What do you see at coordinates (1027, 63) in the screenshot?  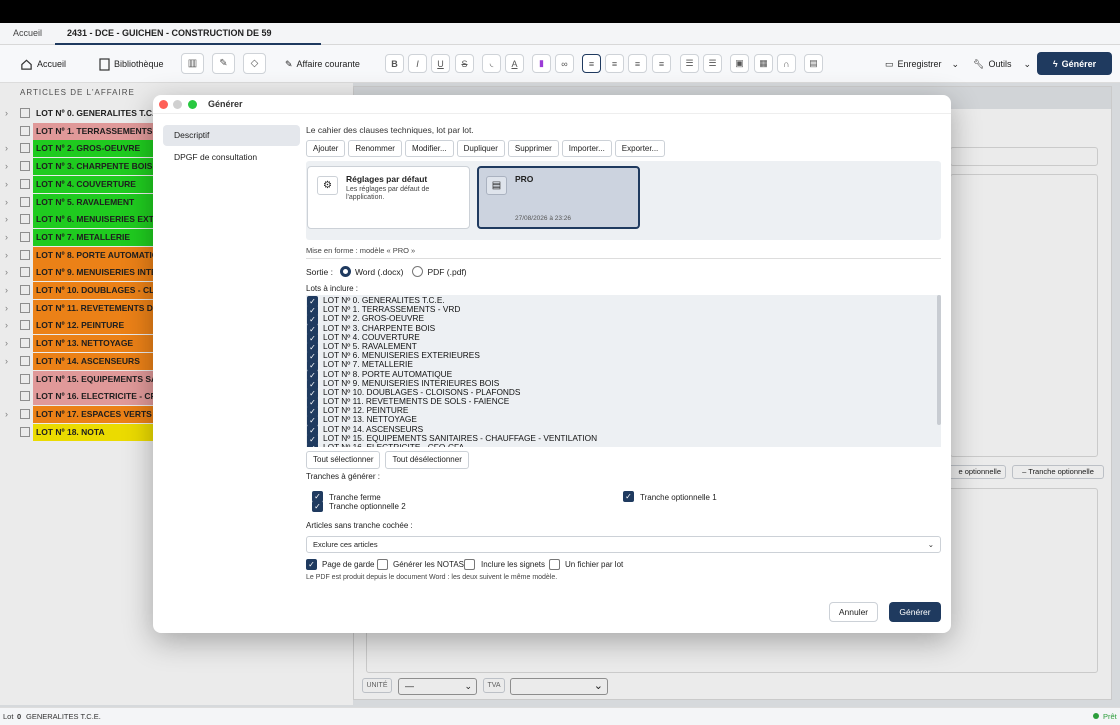 I see `chevron-down-icon: ⌄` at bounding box center [1027, 63].